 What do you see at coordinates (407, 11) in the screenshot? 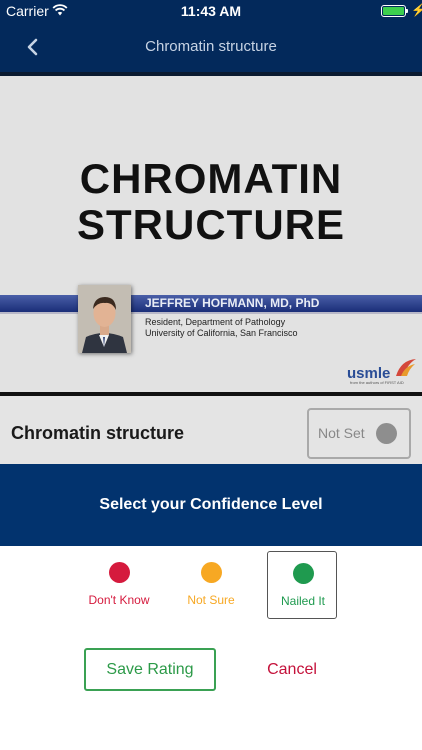
I see `battery-cap` at bounding box center [407, 11].